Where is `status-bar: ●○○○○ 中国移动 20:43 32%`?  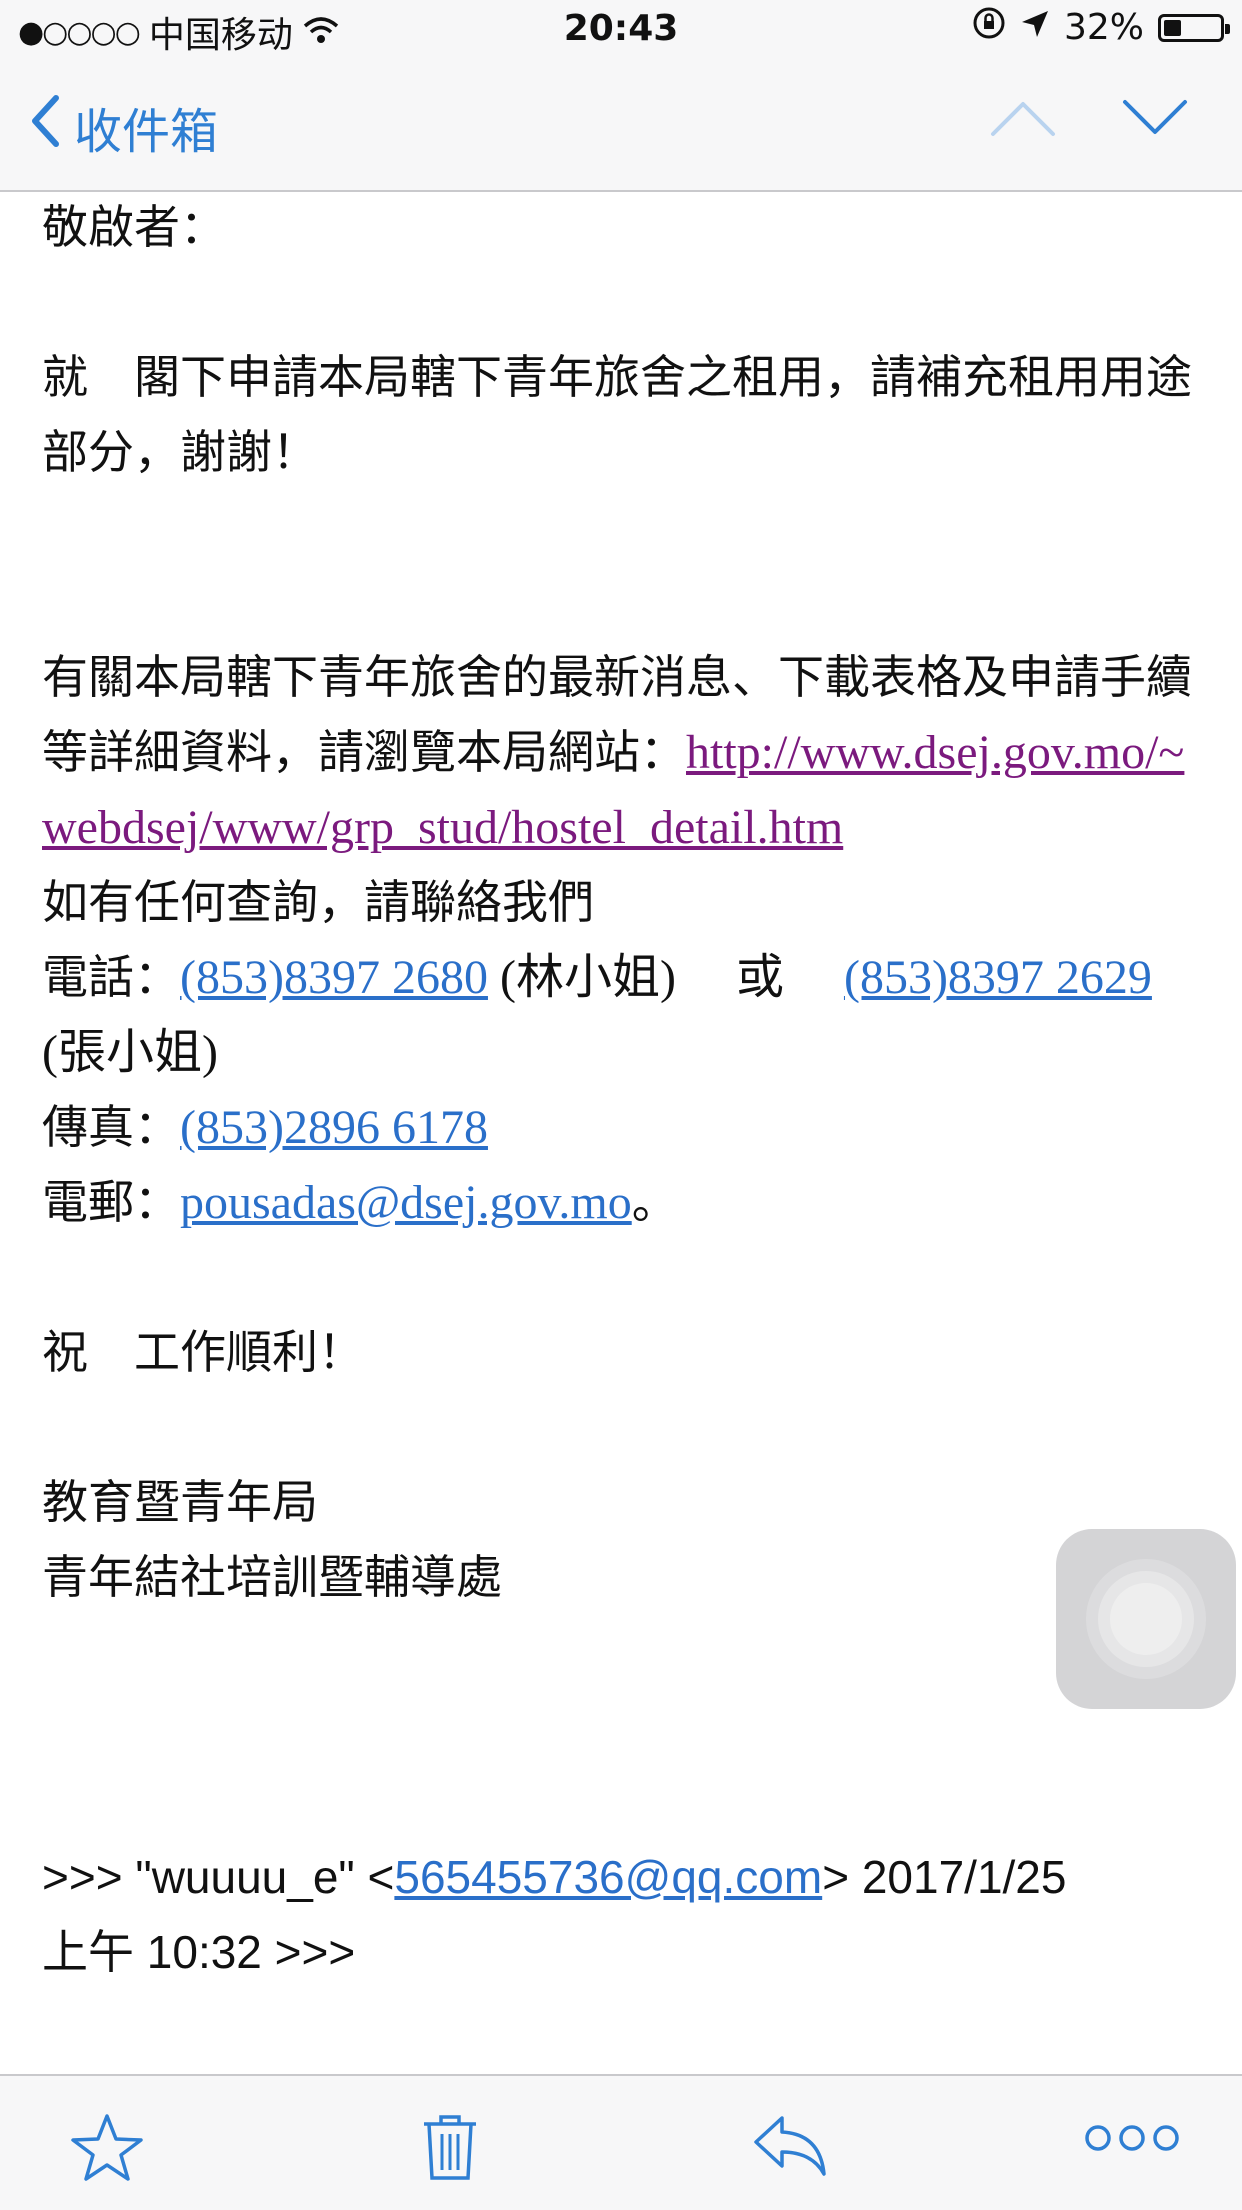 status-bar: ●○○○○ 中国移动 20:43 32% is located at coordinates (621, 31).